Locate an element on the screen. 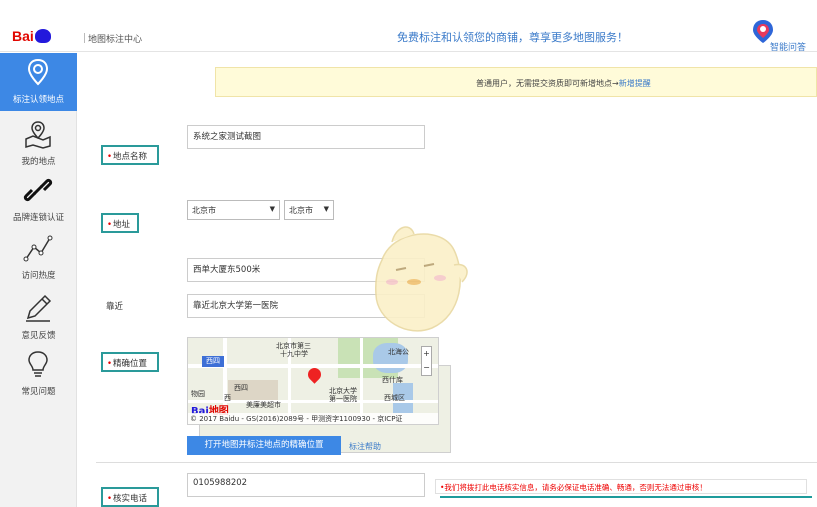  top-strip is located at coordinates (408, 7).